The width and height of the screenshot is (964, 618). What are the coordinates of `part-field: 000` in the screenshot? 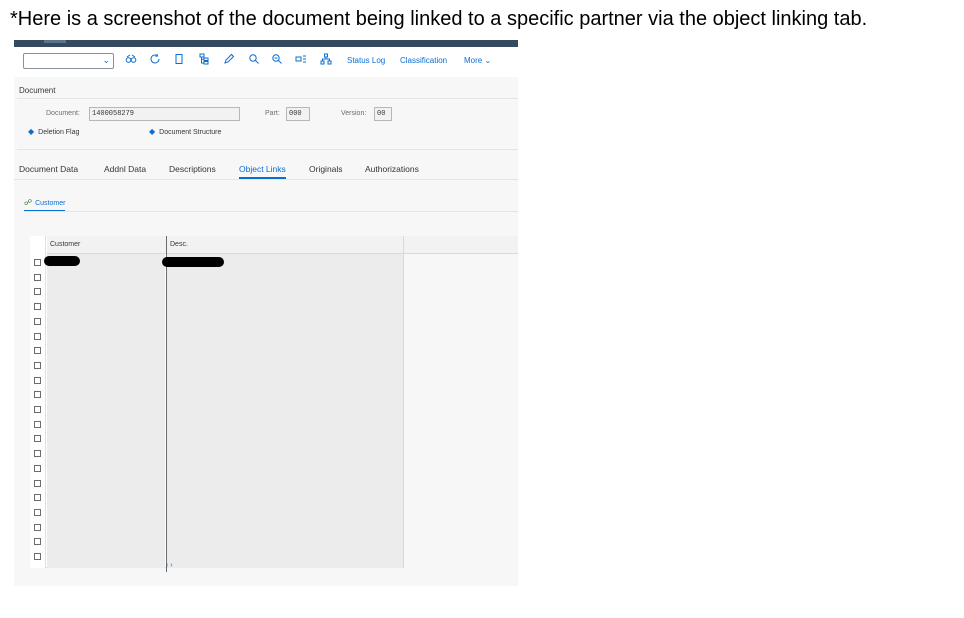 It's located at (298, 114).